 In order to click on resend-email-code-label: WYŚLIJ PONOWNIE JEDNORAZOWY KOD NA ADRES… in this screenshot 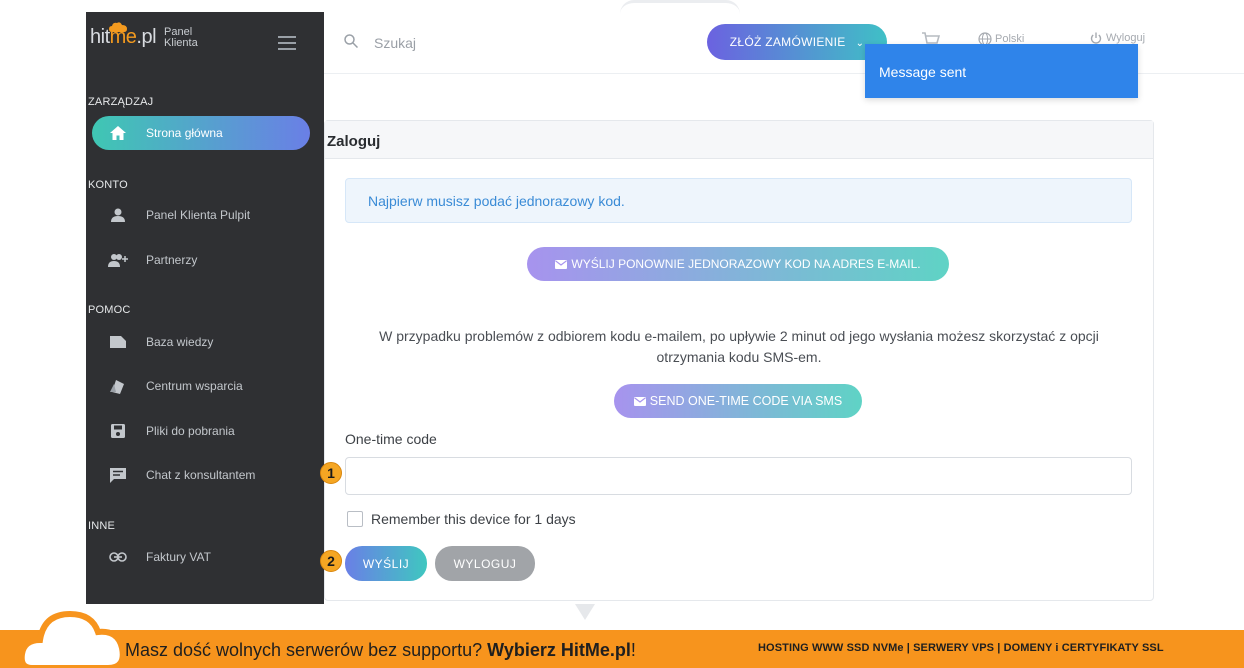, I will do `click(746, 264)`.